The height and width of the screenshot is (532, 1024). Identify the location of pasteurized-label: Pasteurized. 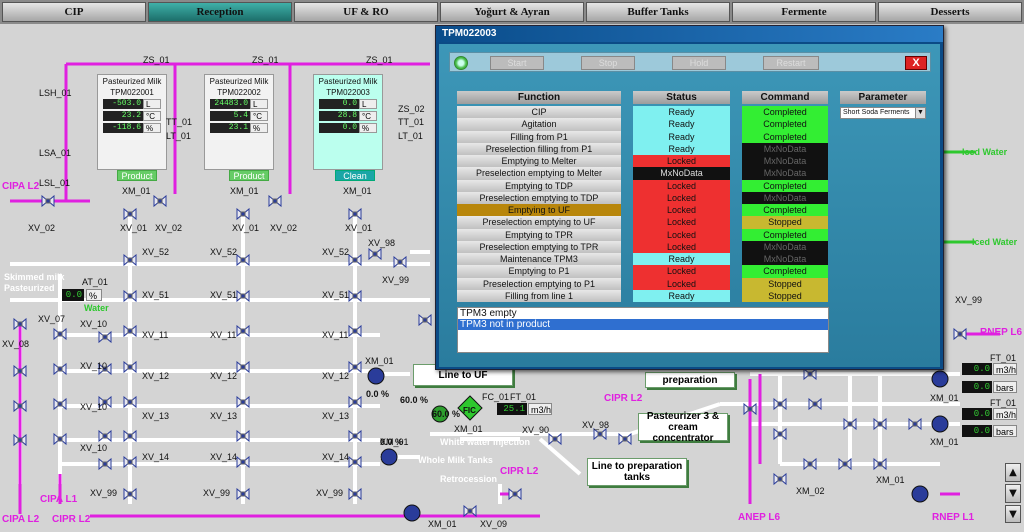
(29, 288).